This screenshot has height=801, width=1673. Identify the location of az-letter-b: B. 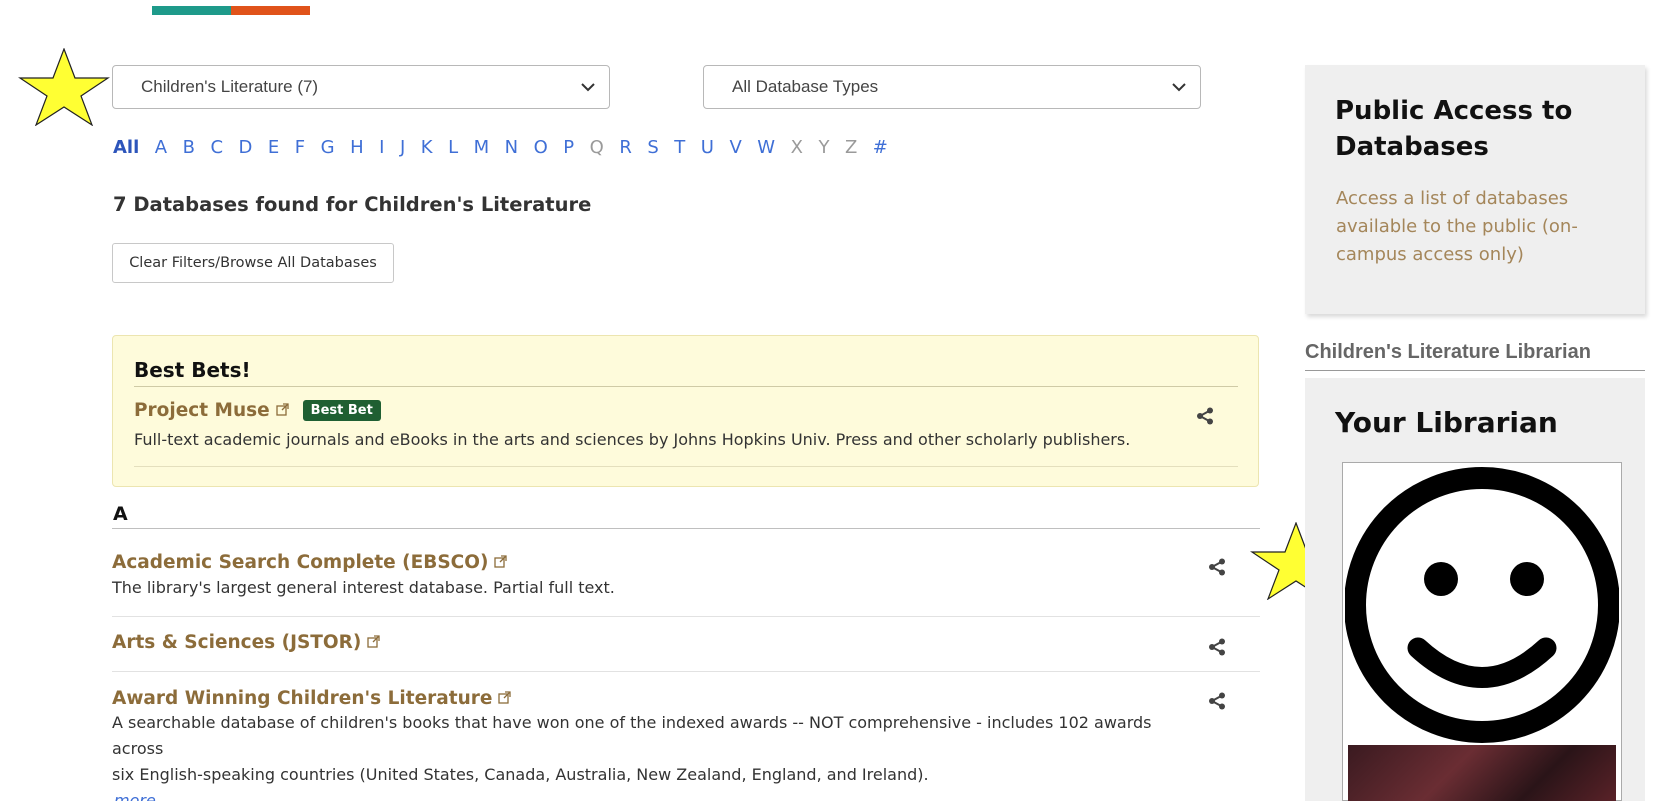
(189, 147).